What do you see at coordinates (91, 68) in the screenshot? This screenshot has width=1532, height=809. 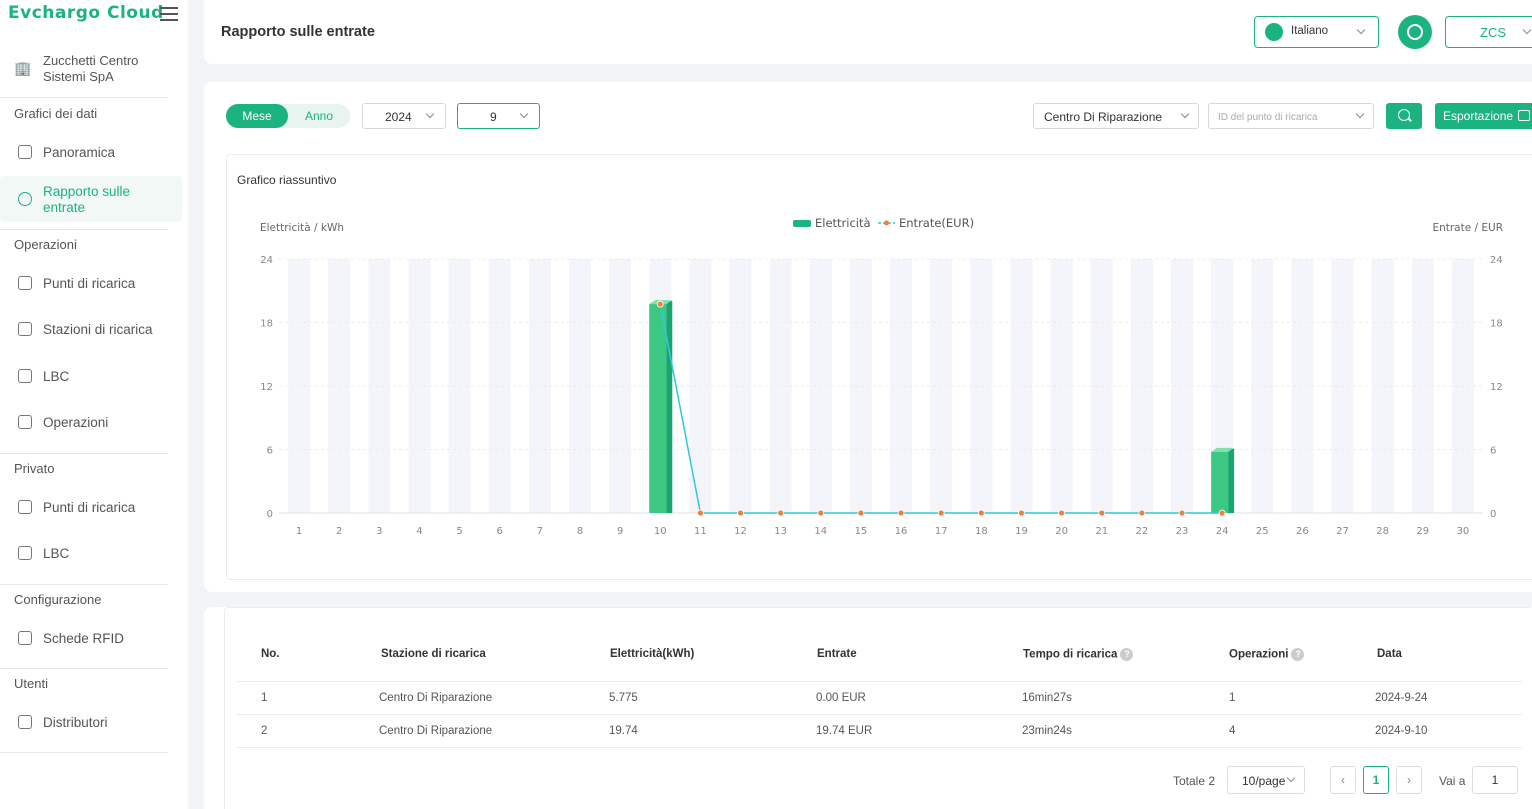 I see `company-name: Zucchetti Centro Sistemi SpA` at bounding box center [91, 68].